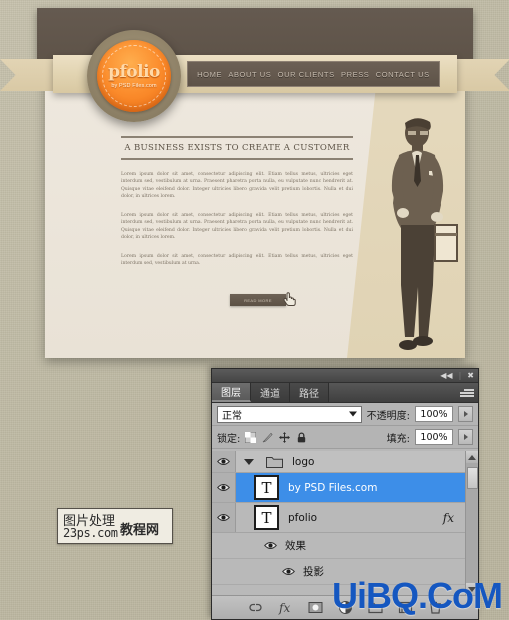 This screenshot has width=509, height=620. Describe the element at coordinates (345, 437) in the screenshot. I see `lock-fill-row: 锁定: 填充: 100%` at that location.